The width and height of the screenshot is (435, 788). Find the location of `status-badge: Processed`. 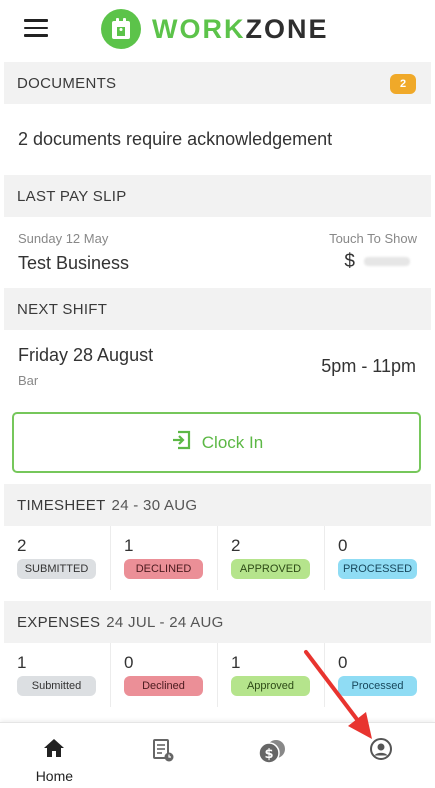

status-badge: Processed is located at coordinates (377, 686).